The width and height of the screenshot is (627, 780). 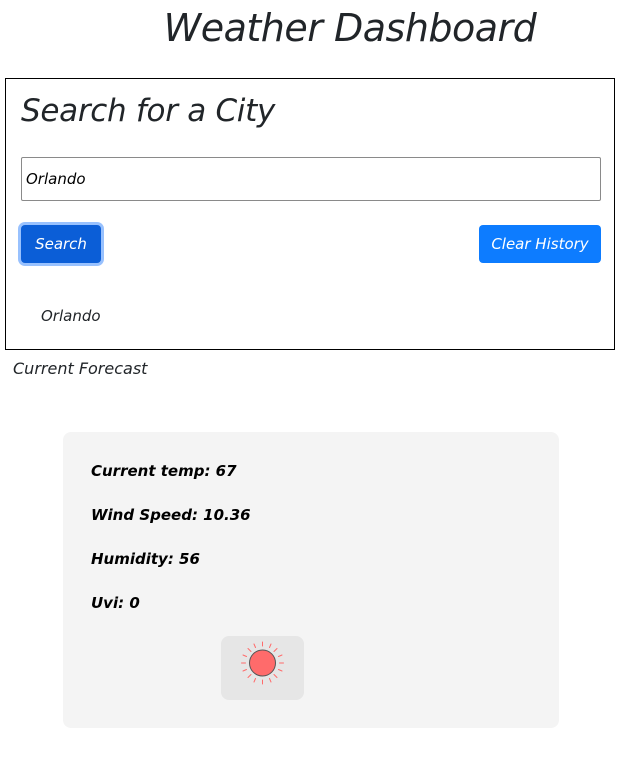 I want to click on current-temp-text: Current temp: 67, so click(x=164, y=471).